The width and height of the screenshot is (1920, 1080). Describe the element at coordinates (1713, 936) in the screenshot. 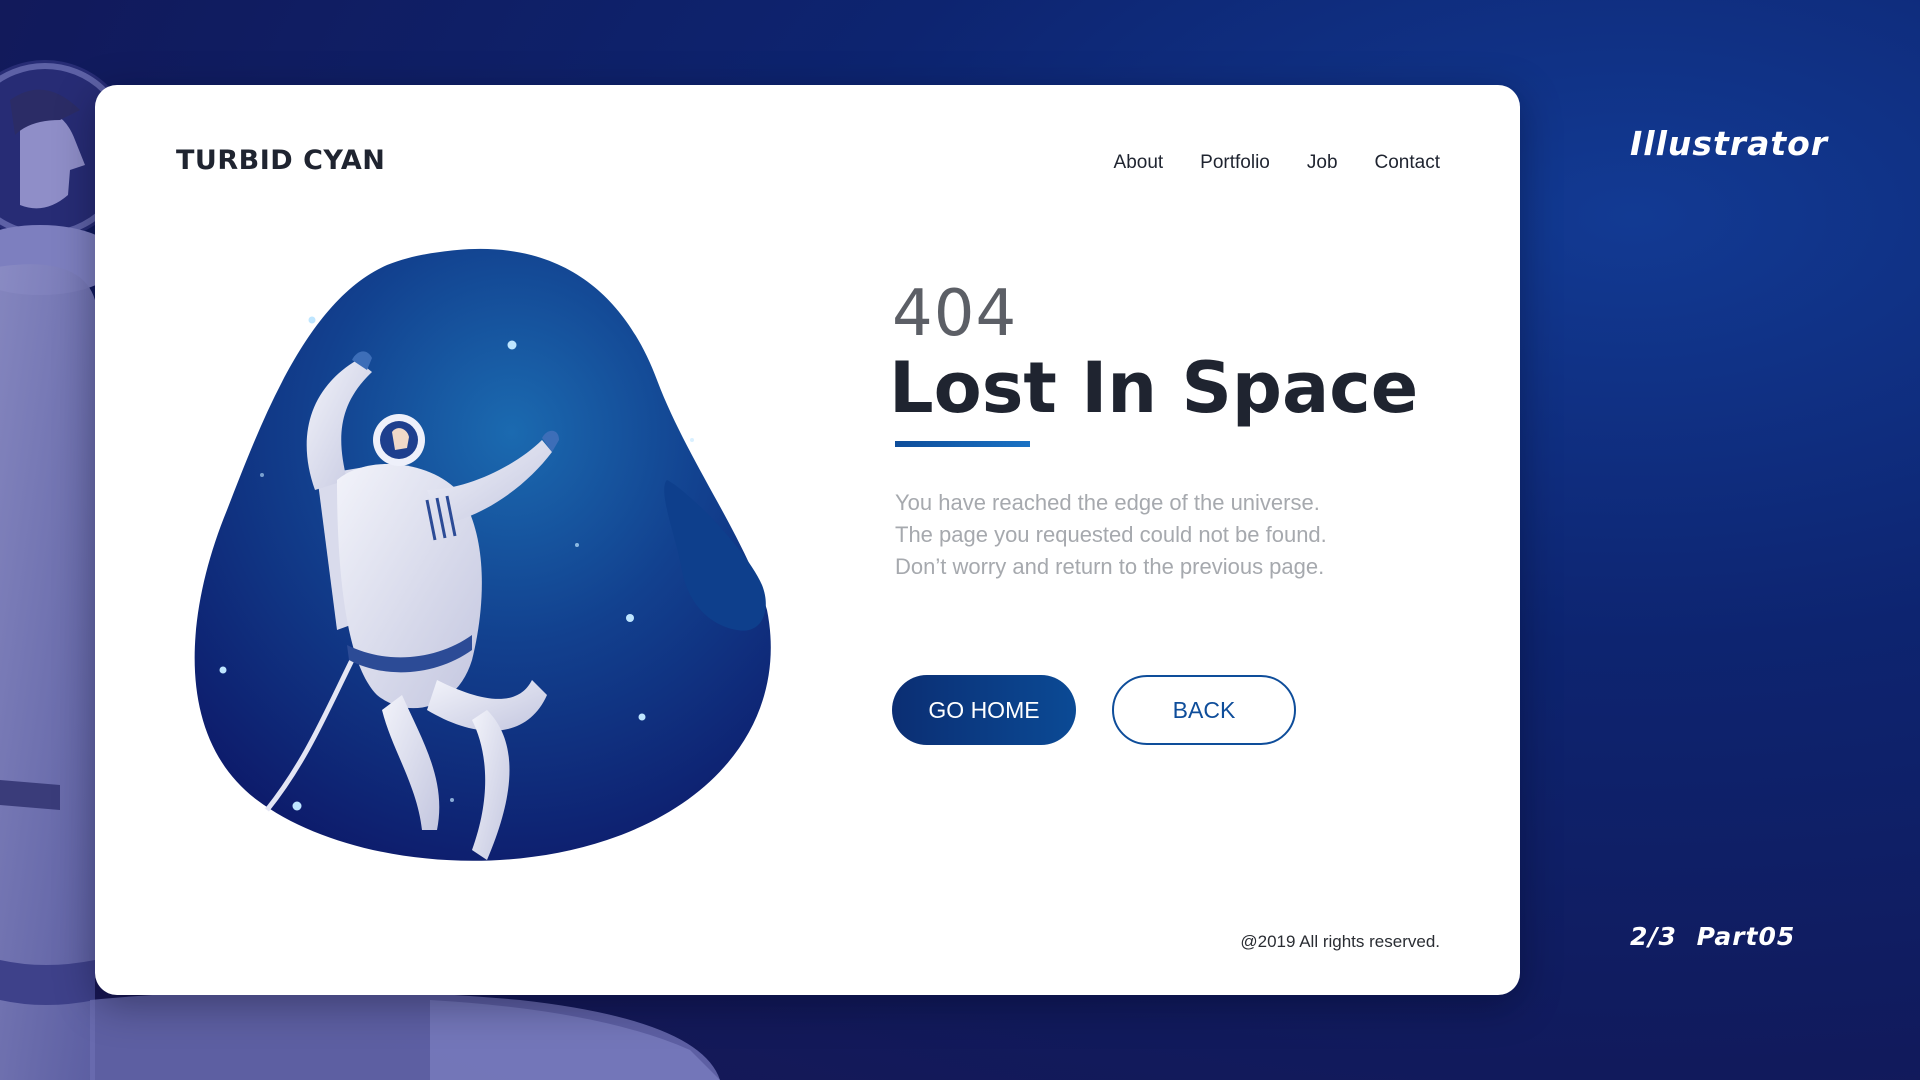

I see `page-indicator: 2/3 Part05` at that location.